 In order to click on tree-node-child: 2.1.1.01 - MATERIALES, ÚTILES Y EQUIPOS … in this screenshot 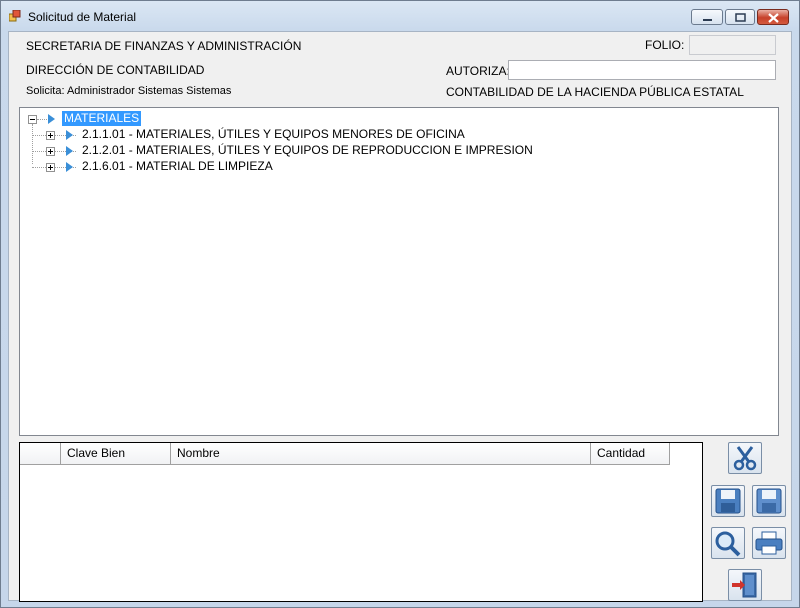, I will do `click(370, 135)`.